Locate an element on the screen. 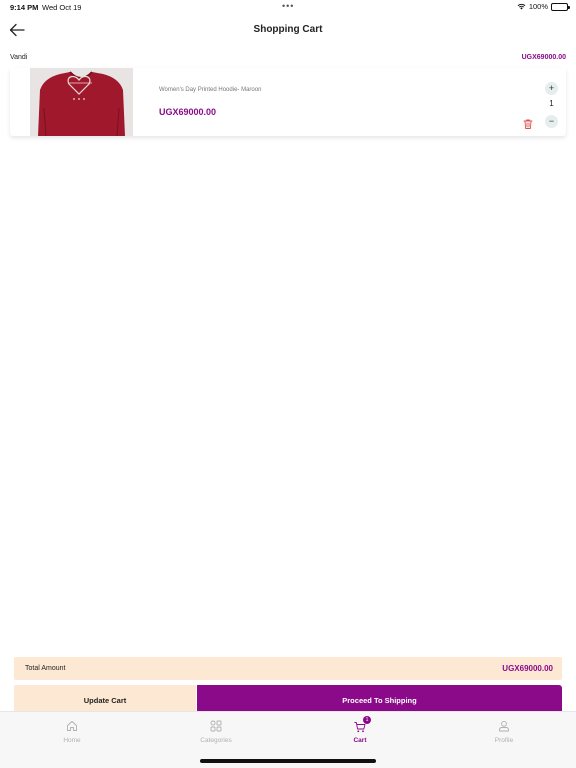 The image size is (576, 768). vendor-name: Vandi is located at coordinates (19, 57).